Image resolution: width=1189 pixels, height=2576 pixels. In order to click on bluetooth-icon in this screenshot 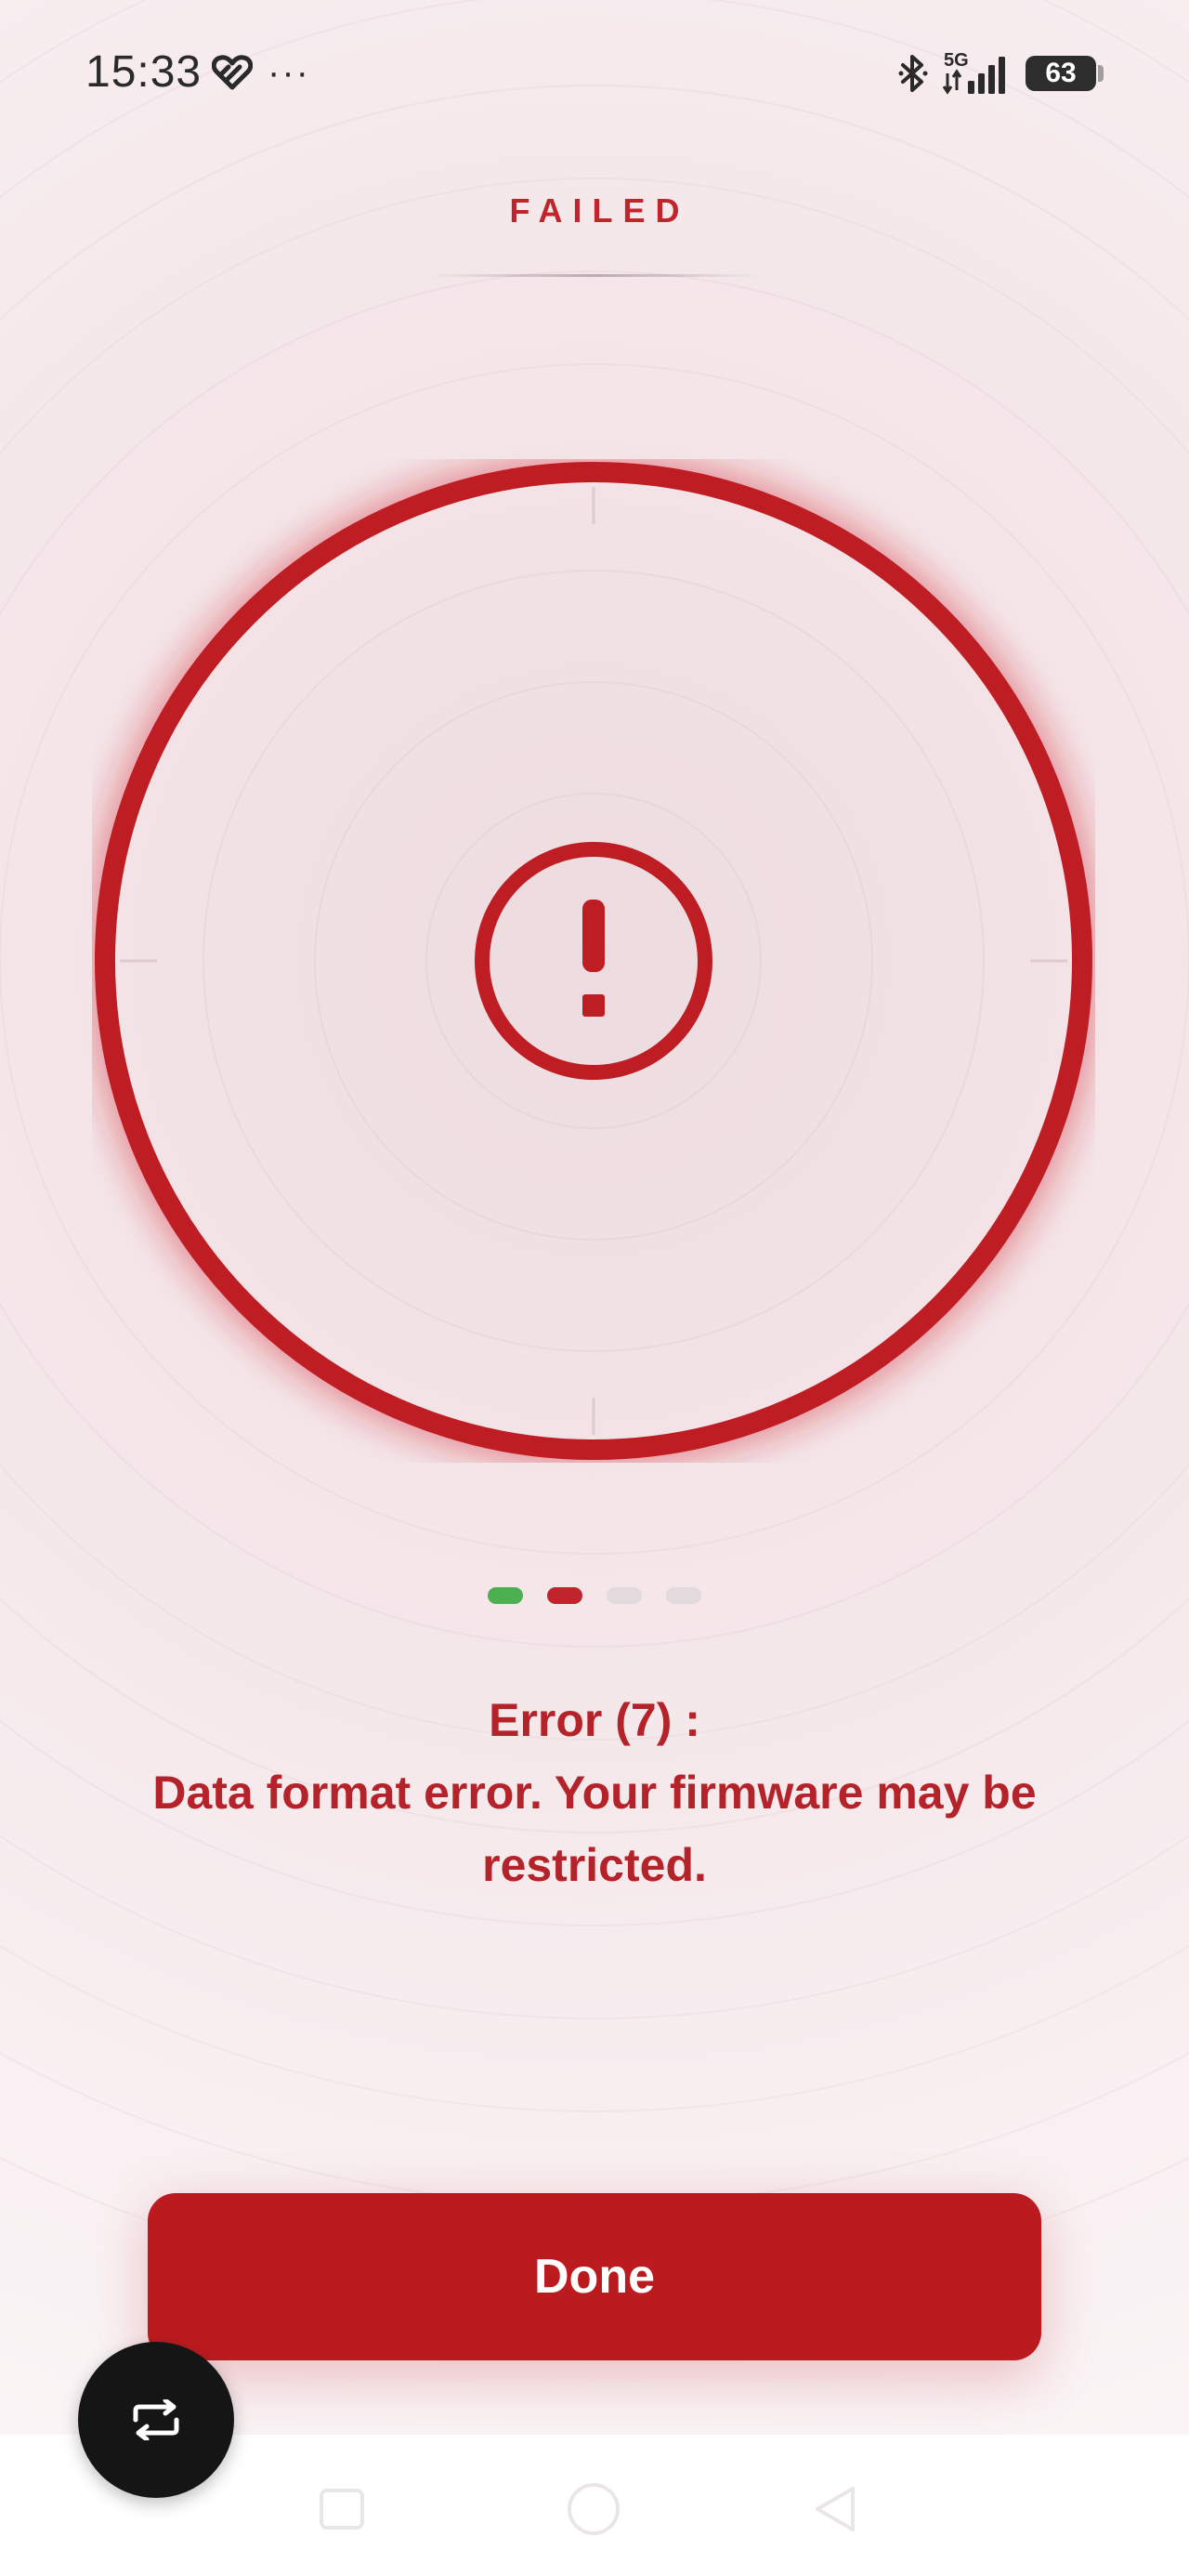, I will do `click(913, 73)`.